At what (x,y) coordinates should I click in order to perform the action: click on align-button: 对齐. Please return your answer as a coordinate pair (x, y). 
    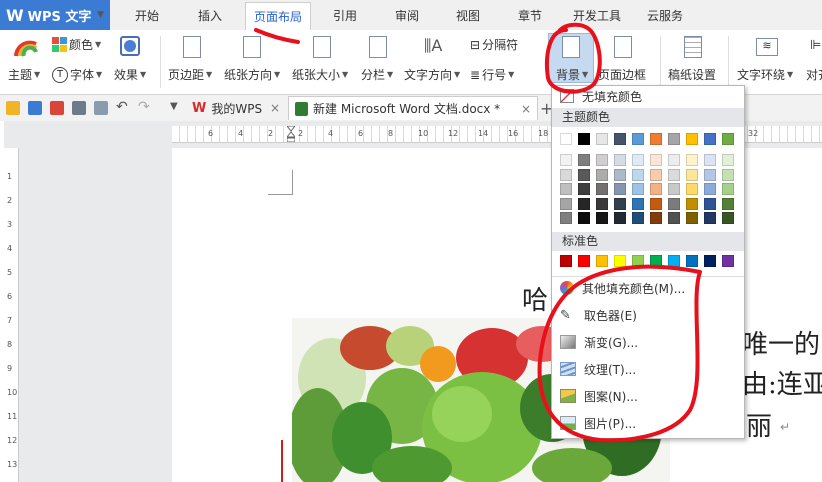
    Looking at the image, I should click on (814, 74).